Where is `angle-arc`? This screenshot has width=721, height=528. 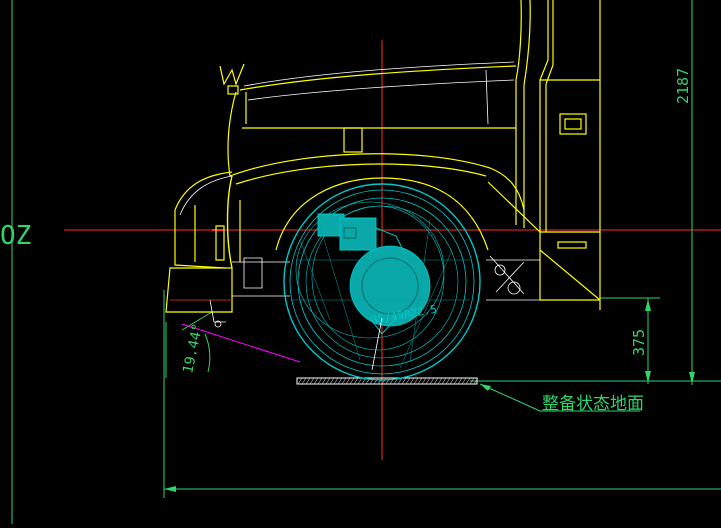
angle-arc is located at coordinates (207, 353).